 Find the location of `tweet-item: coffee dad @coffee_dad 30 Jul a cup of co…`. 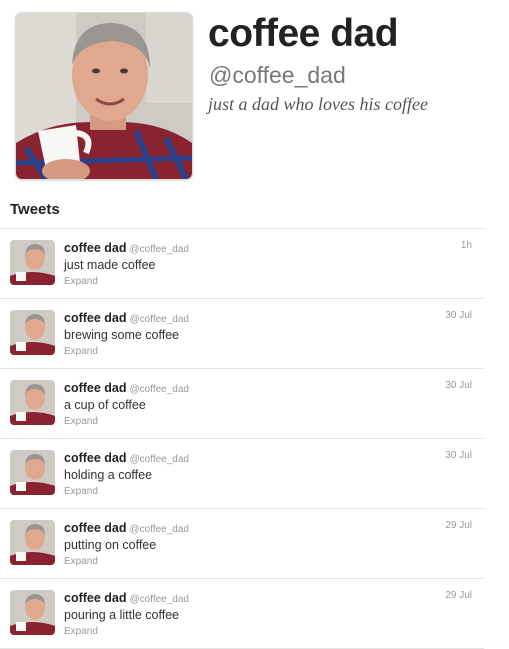

tweet-item: coffee dad @coffee_dad 30 Jul a cup of co… is located at coordinates (242, 404).